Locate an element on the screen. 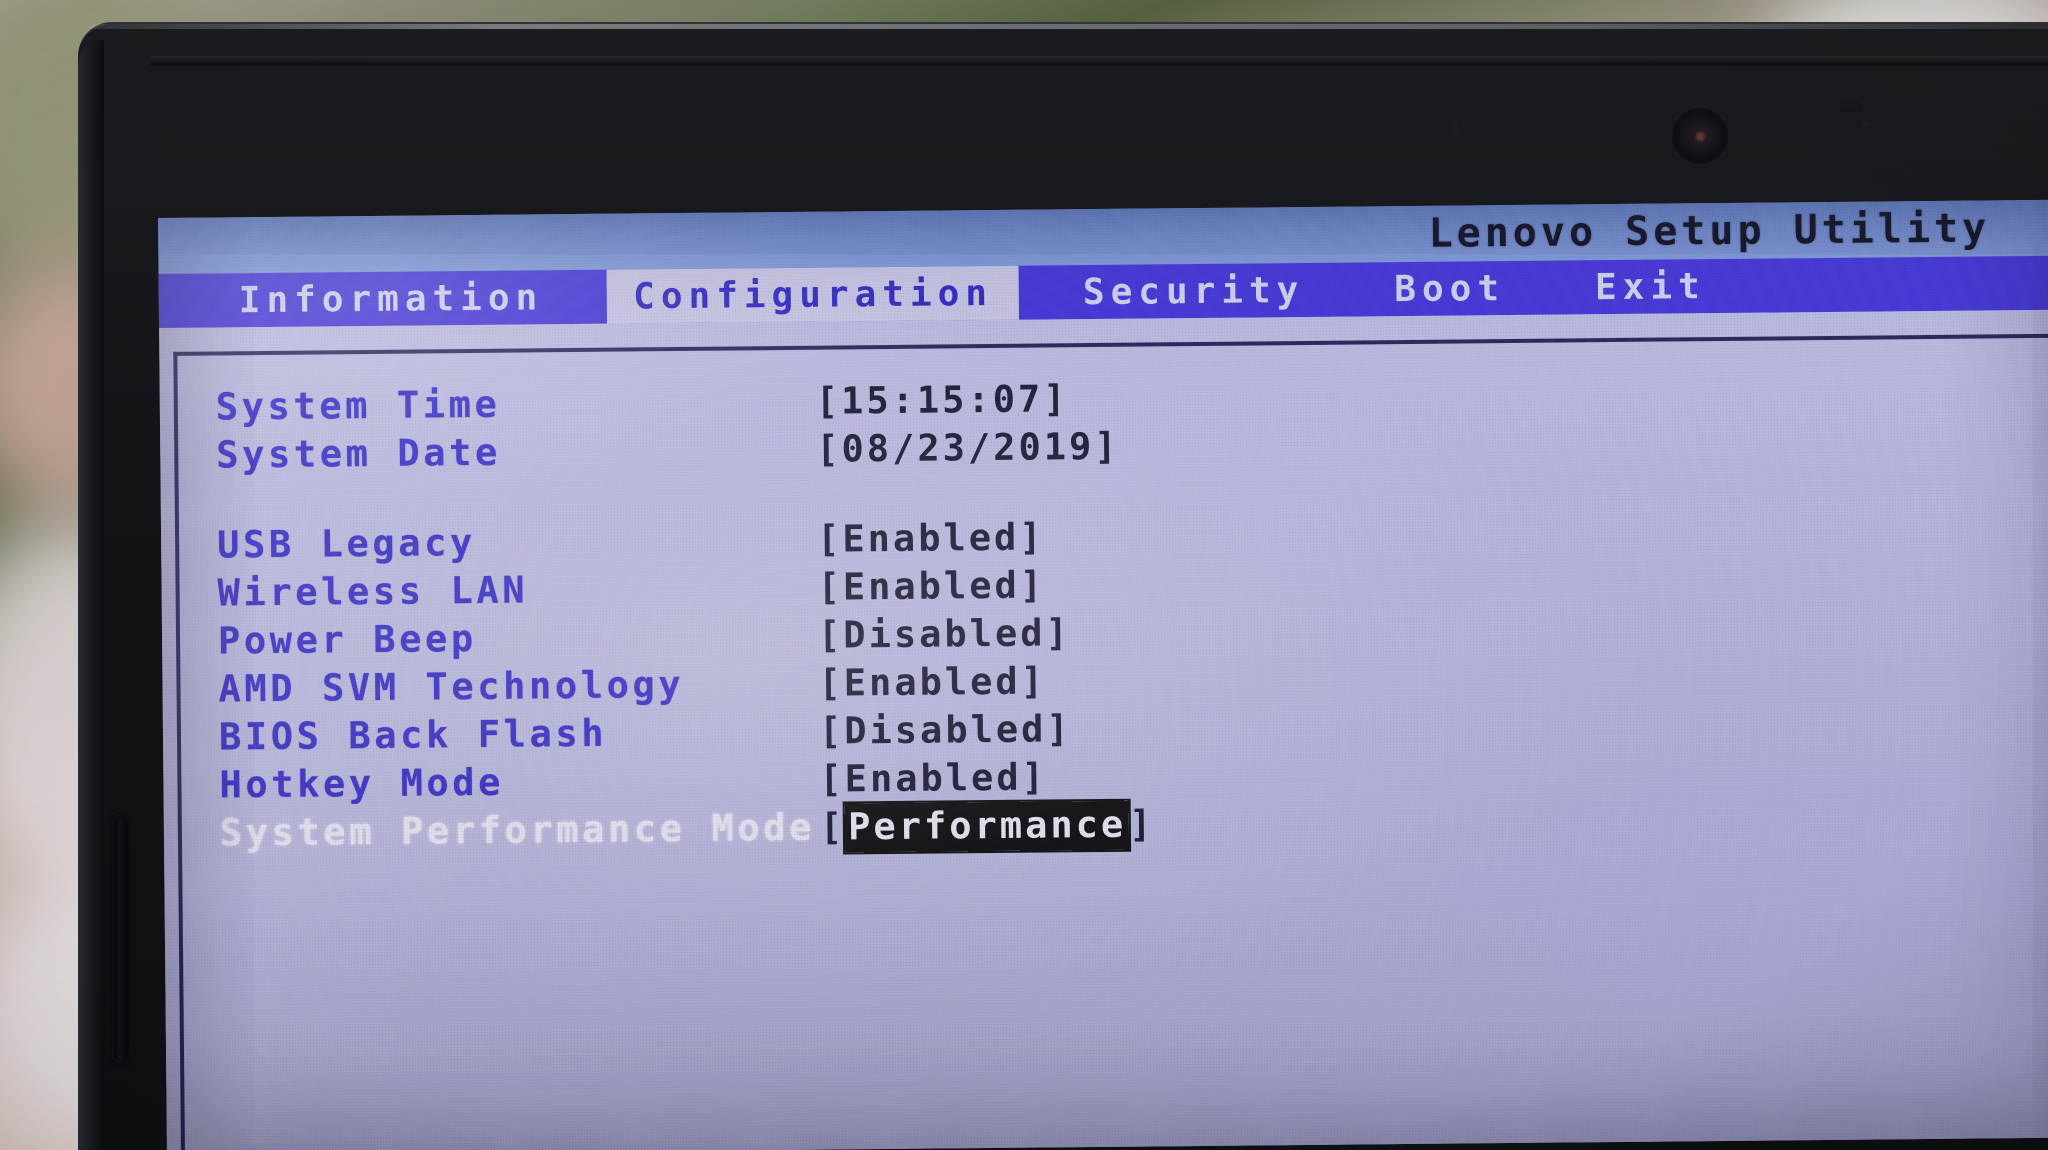 Image resolution: width=2048 pixels, height=1150 pixels. bracket-close: ] is located at coordinates (1141, 824).